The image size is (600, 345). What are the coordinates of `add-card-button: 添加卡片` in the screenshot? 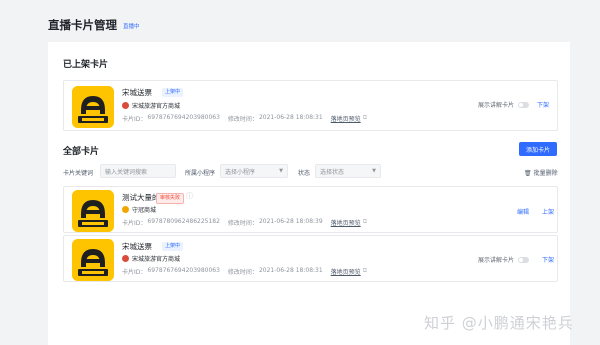 It's located at (538, 149).